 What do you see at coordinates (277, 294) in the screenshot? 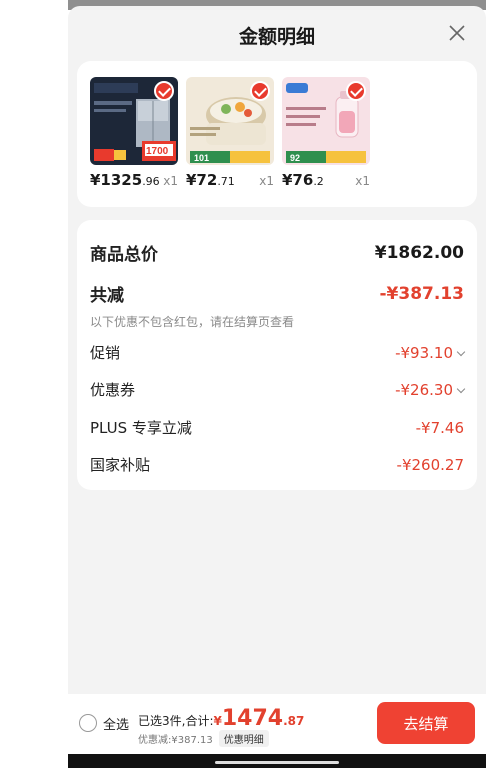
I see `reduce-row: 共减 -¥387.13` at bounding box center [277, 294].